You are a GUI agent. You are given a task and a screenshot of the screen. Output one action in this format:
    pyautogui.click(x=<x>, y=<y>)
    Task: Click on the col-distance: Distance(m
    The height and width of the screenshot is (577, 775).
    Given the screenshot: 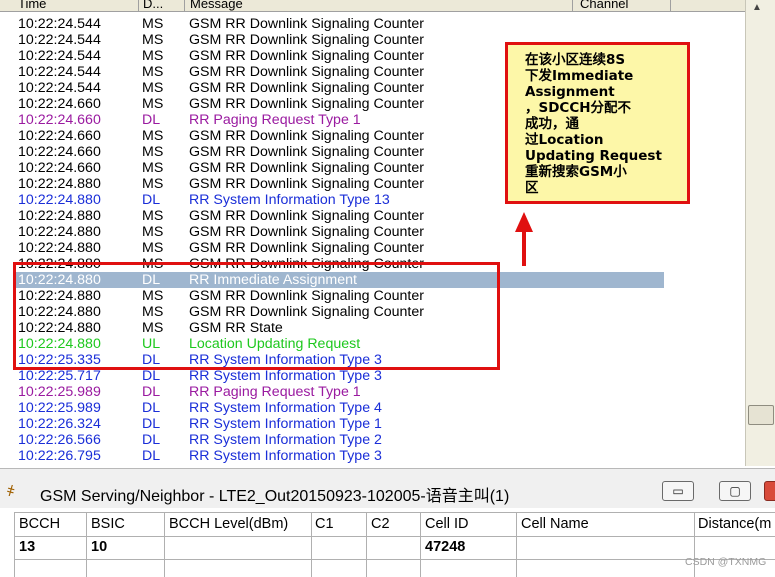 What is the action you would take?
    pyautogui.click(x=734, y=524)
    